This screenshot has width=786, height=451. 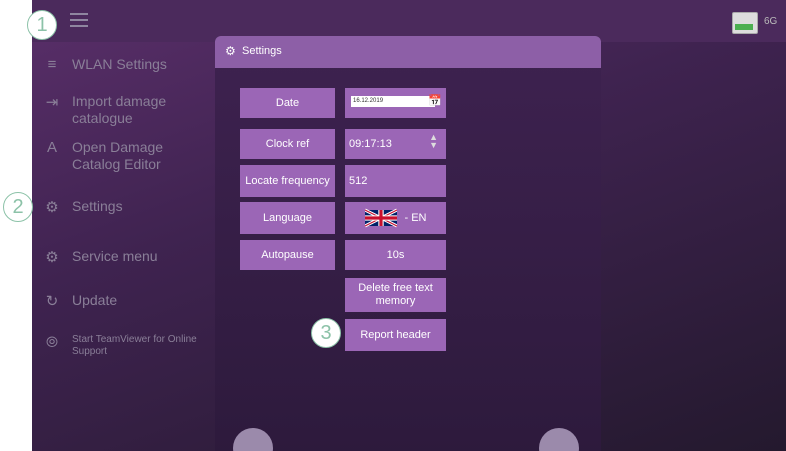 I want to click on sidebar-item-import: ⇥ Import damage catalogue, so click(x=122, y=110).